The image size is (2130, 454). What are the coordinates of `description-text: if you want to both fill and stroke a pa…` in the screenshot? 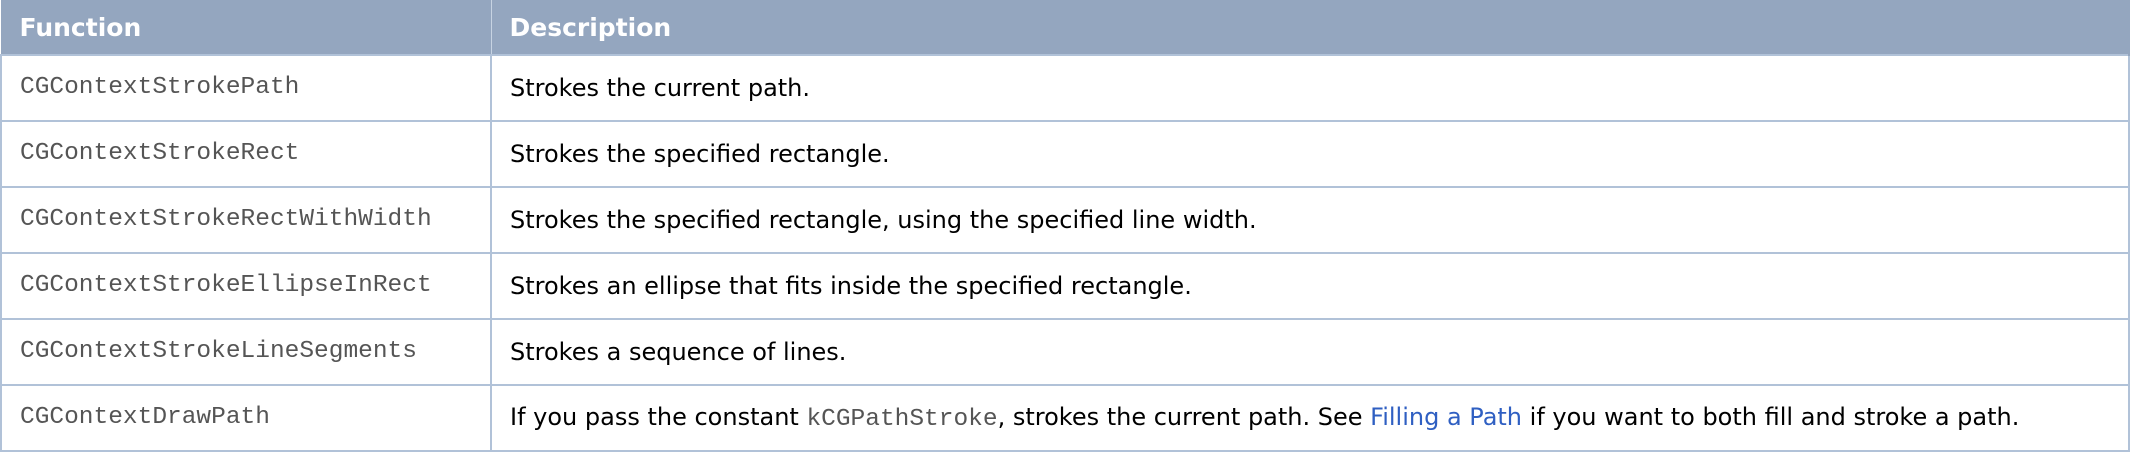 It's located at (1771, 416).